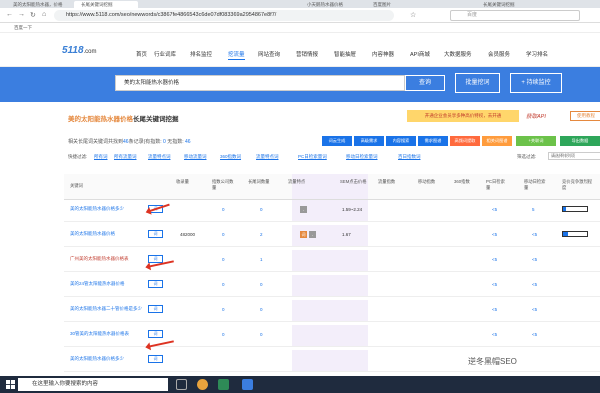 The width and height of the screenshot is (600, 393). Describe the element at coordinates (93, 384) in the screenshot. I see `taskbar-search-input: 在这里输入你要搜索的内容` at that location.